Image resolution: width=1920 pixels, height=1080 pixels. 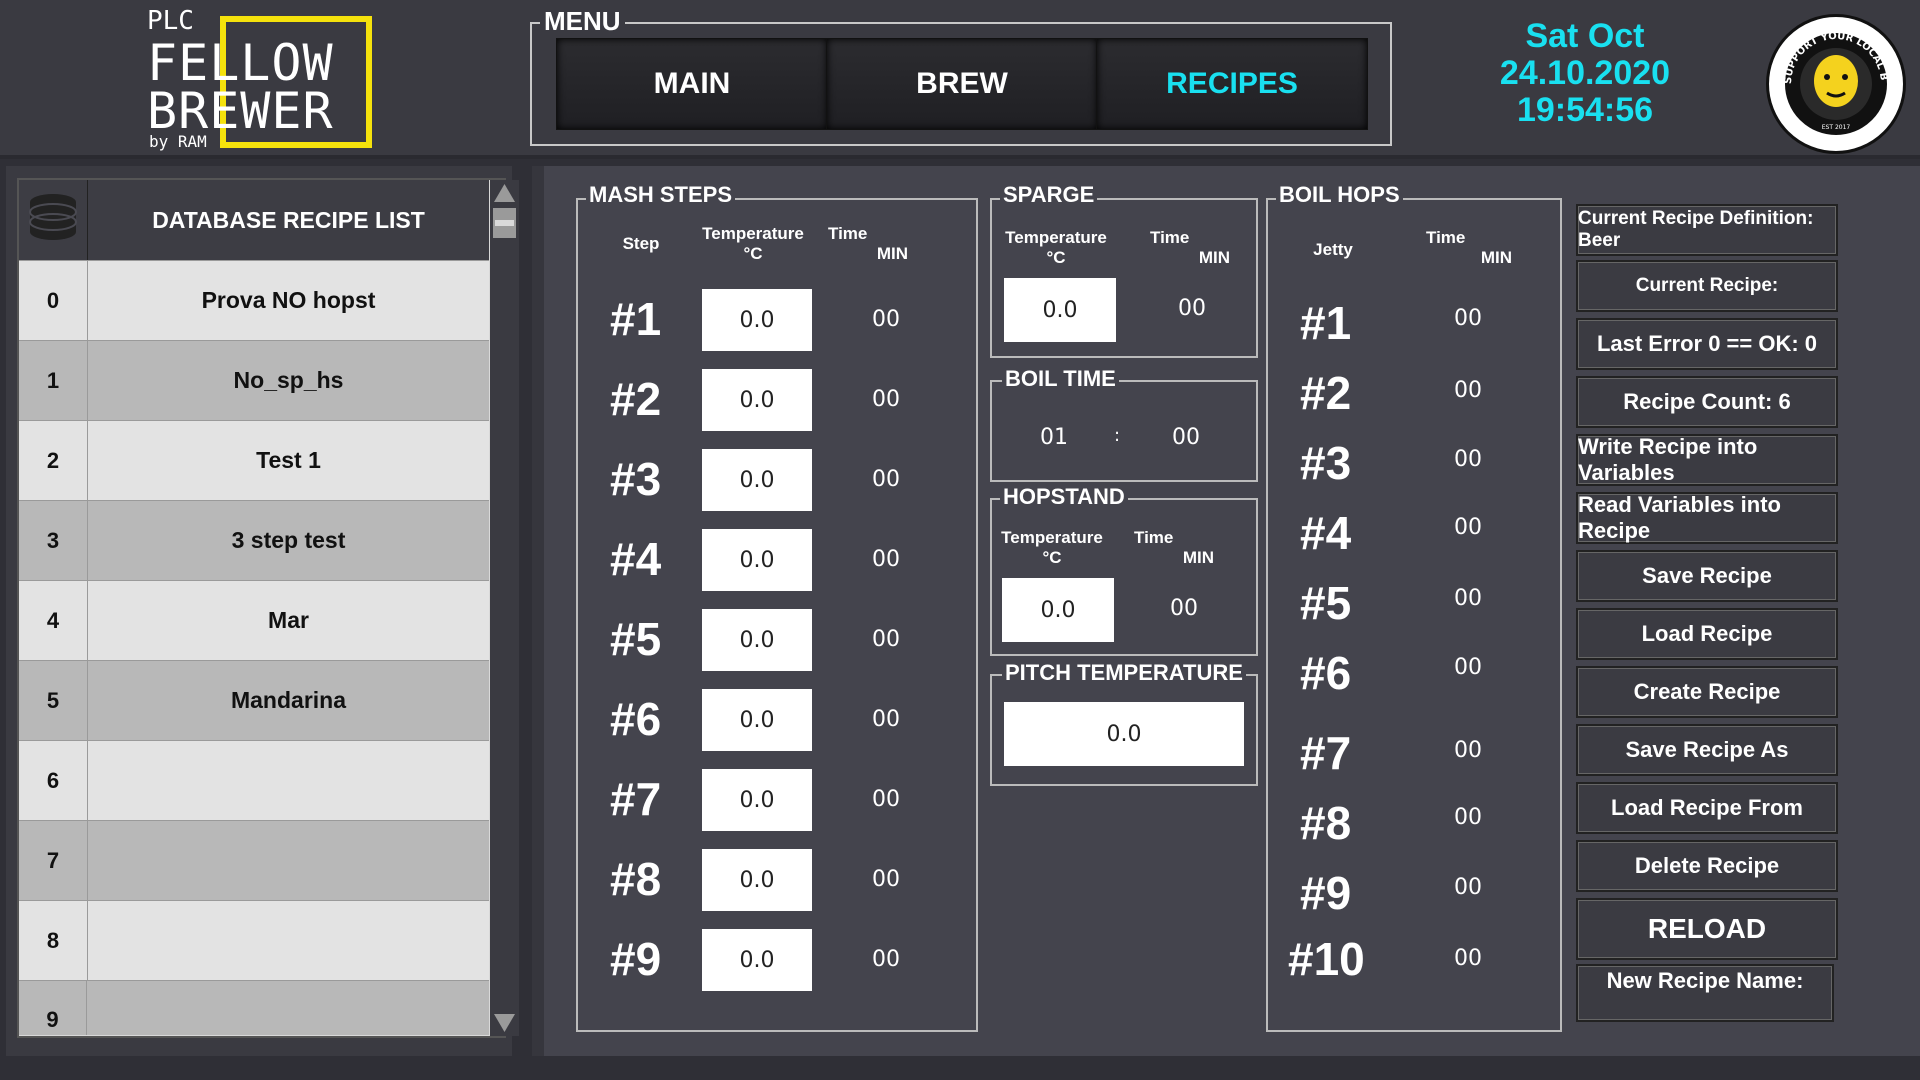 What do you see at coordinates (504, 193) in the screenshot?
I see `scroll-up-icon` at bounding box center [504, 193].